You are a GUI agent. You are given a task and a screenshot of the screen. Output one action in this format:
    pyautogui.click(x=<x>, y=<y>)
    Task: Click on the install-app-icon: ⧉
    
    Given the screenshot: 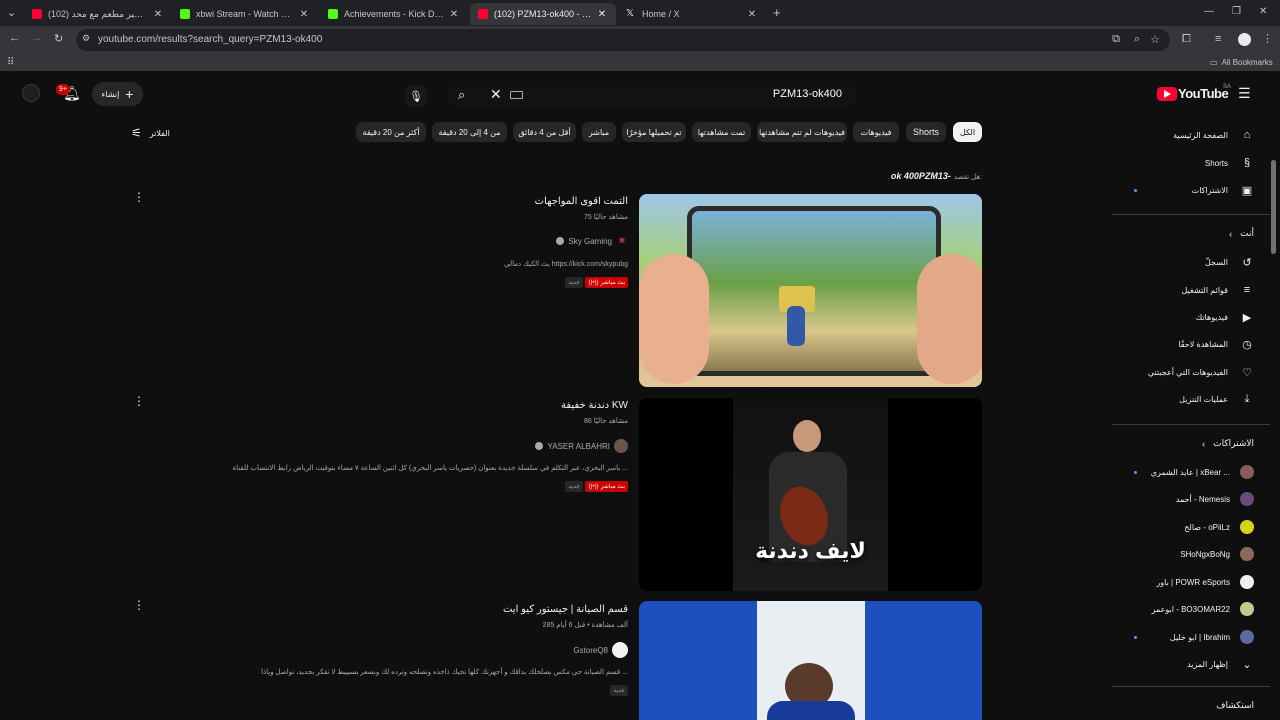 What is the action you would take?
    pyautogui.click(x=1116, y=39)
    